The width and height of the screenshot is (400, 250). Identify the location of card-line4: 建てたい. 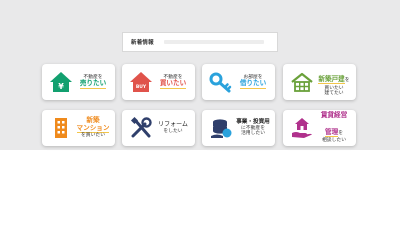
(334, 94).